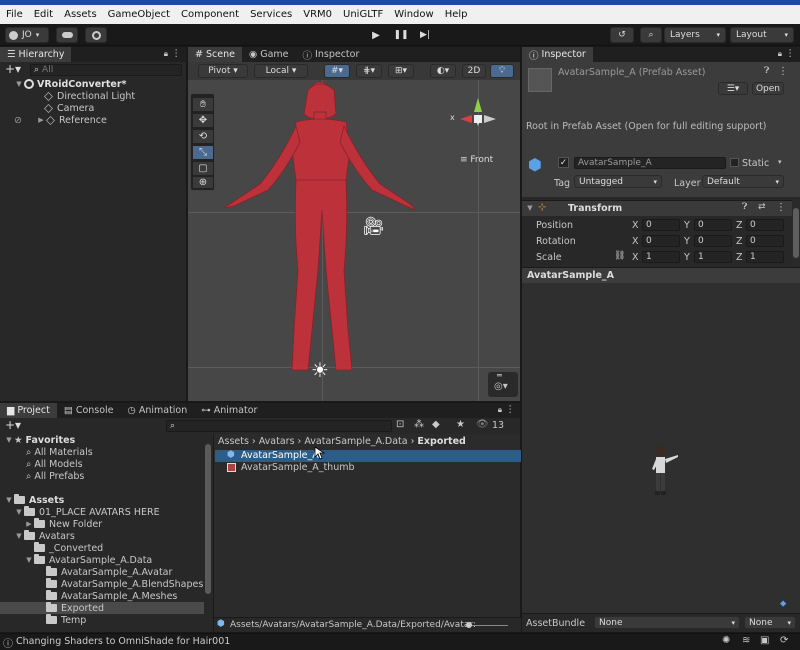  I want to click on assetbundle-variant-dropdown: None ▾, so click(770, 622).